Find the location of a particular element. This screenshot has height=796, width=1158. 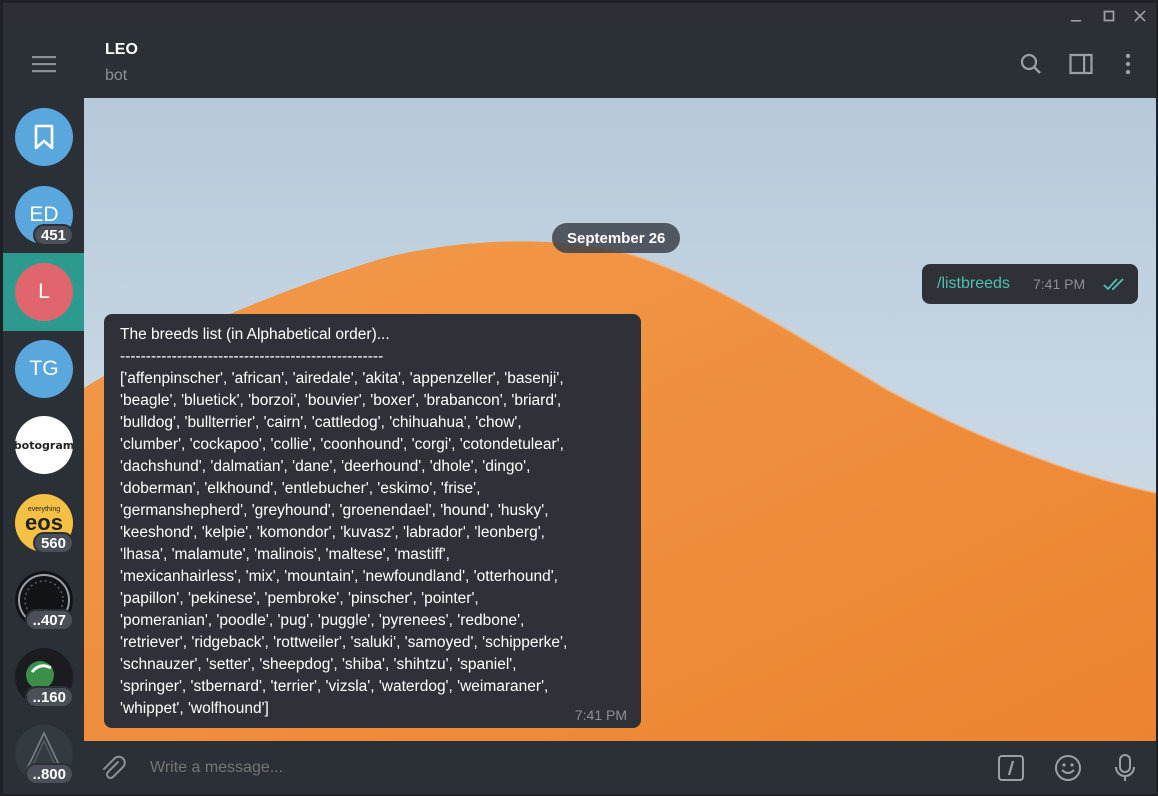

paperclip-icon is located at coordinates (114, 767).